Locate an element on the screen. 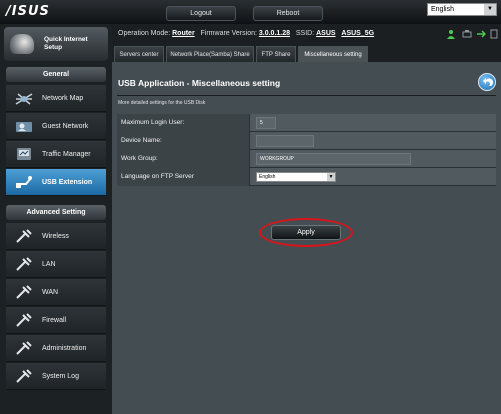  title-divider is located at coordinates (306, 95).